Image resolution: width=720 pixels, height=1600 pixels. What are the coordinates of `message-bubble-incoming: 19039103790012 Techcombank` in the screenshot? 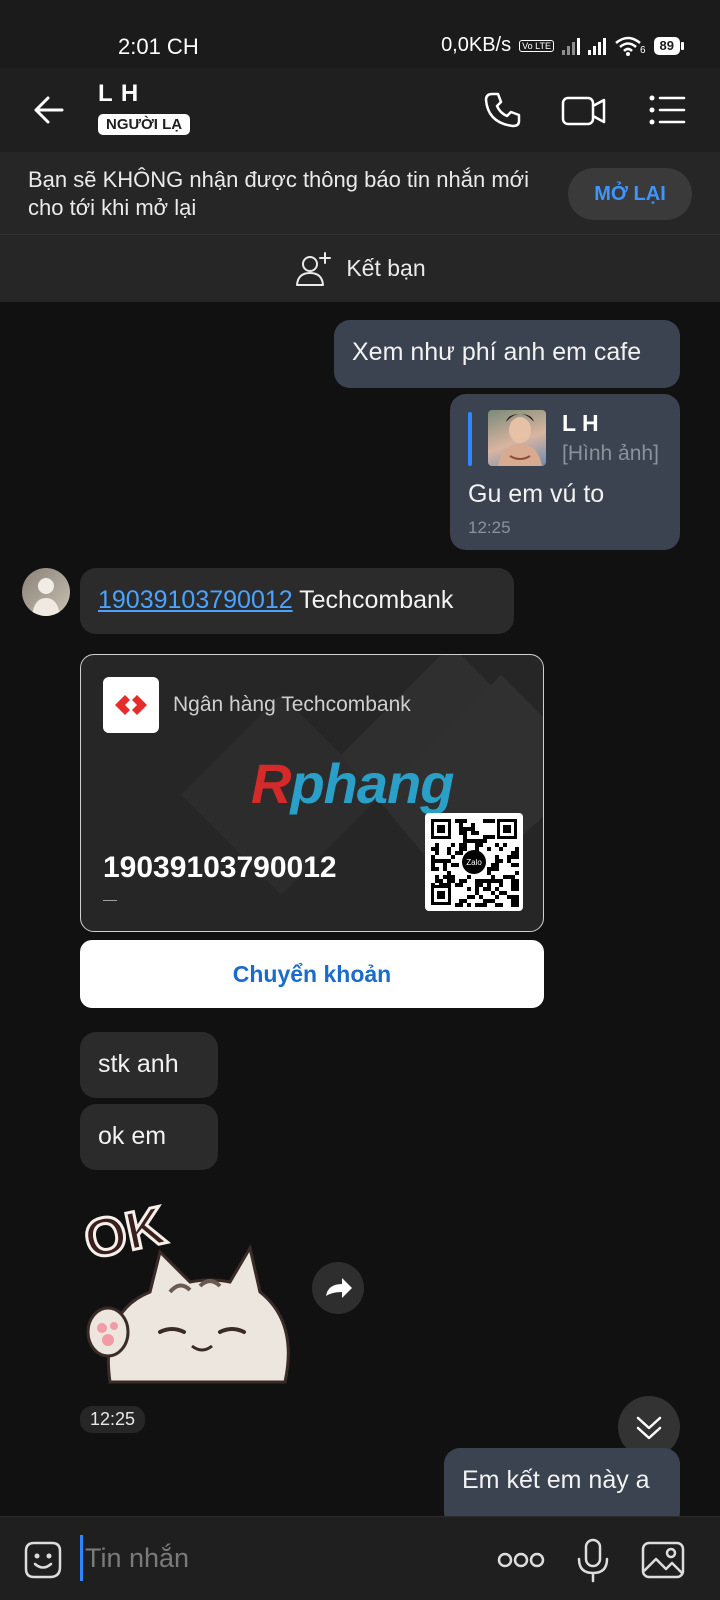 It's located at (297, 601).